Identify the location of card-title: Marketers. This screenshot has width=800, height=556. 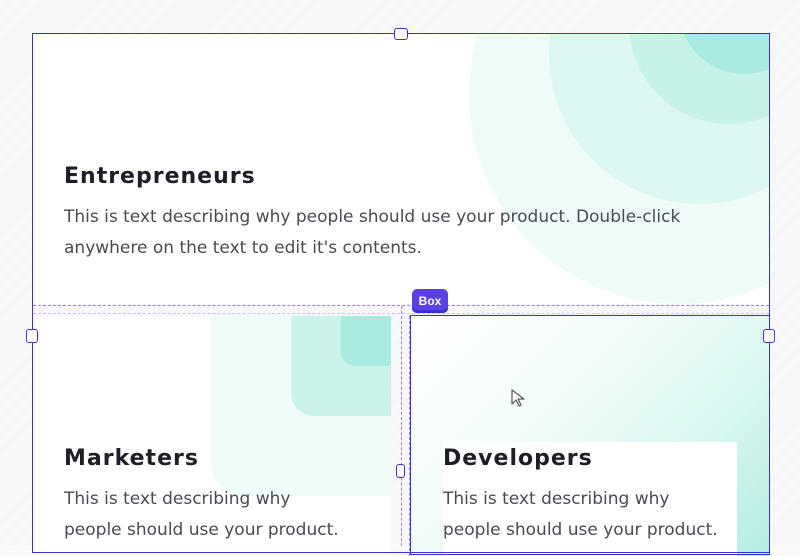
(131, 458).